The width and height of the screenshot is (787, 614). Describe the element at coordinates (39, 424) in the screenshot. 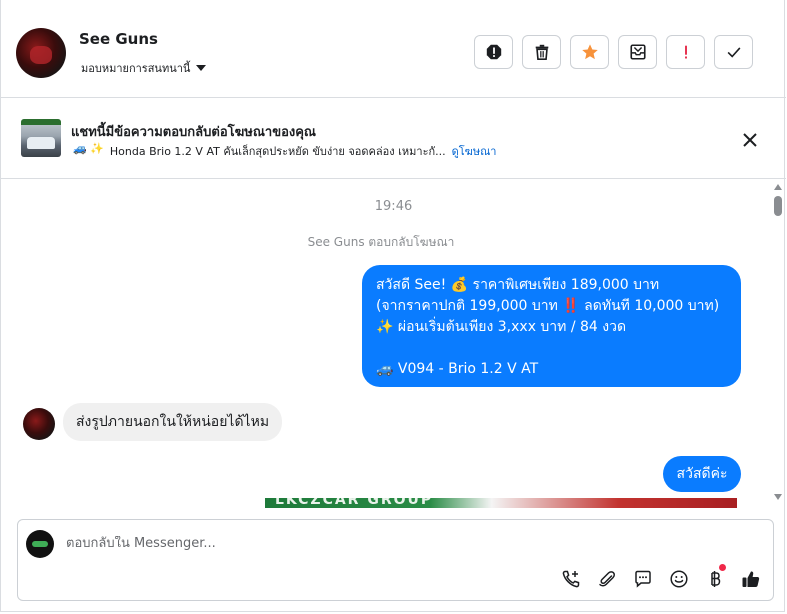

I see `sender-avatar` at that location.